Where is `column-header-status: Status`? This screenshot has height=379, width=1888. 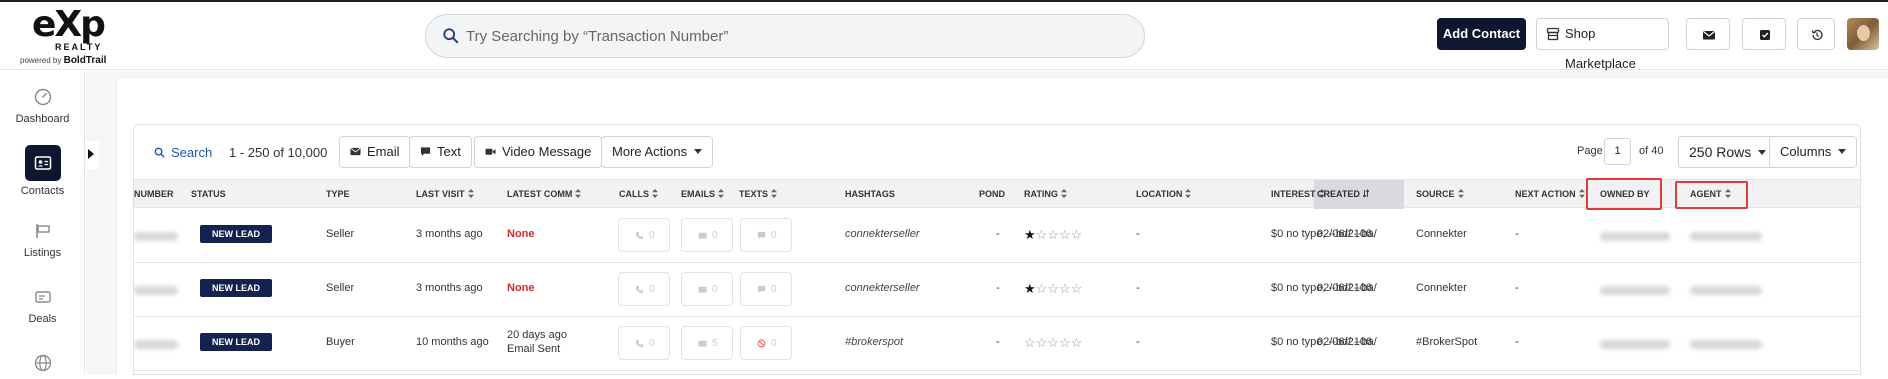
column-header-status: Status is located at coordinates (208, 194).